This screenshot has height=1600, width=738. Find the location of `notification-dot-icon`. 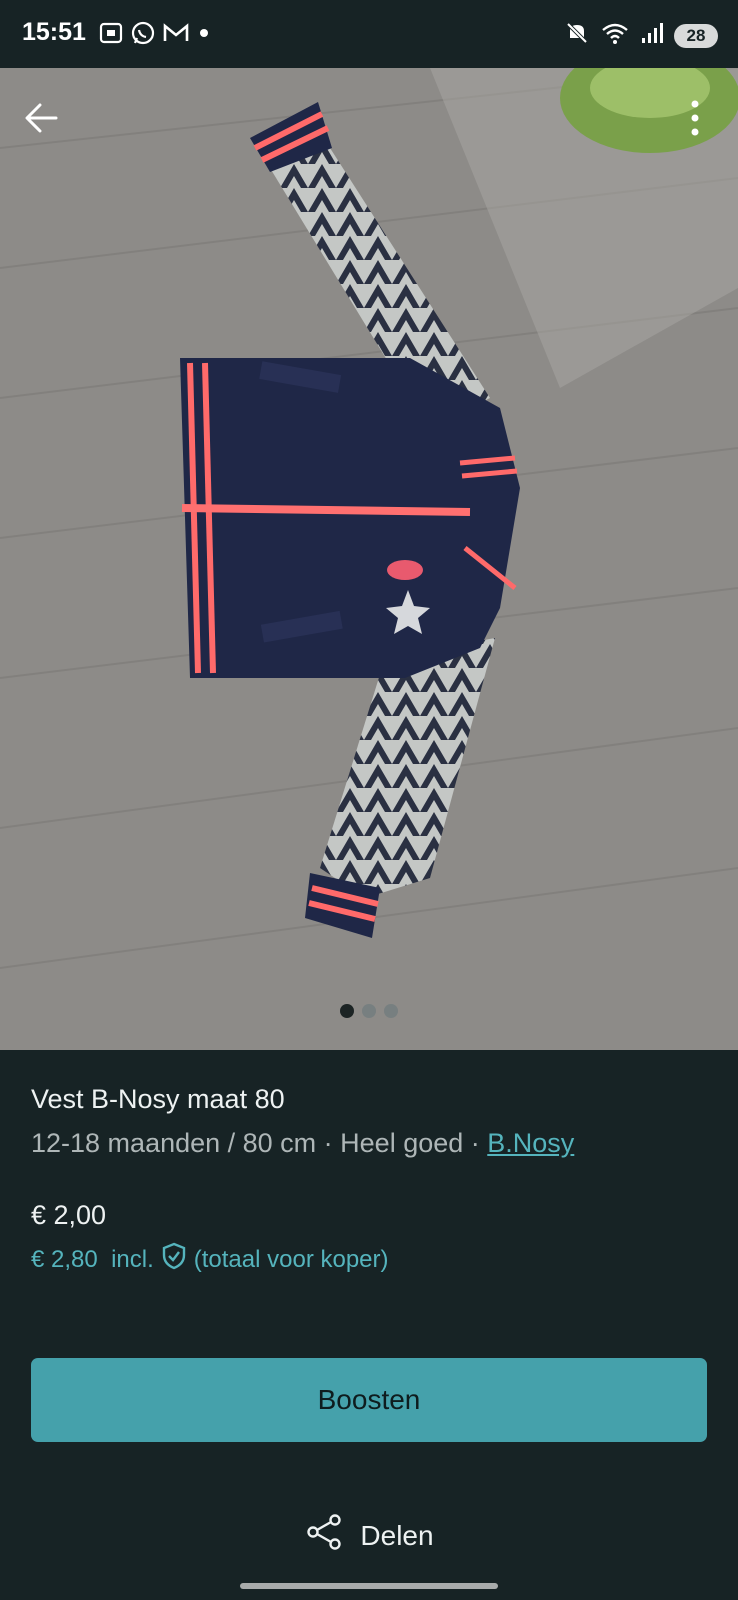

notification-dot-icon is located at coordinates (204, 35).